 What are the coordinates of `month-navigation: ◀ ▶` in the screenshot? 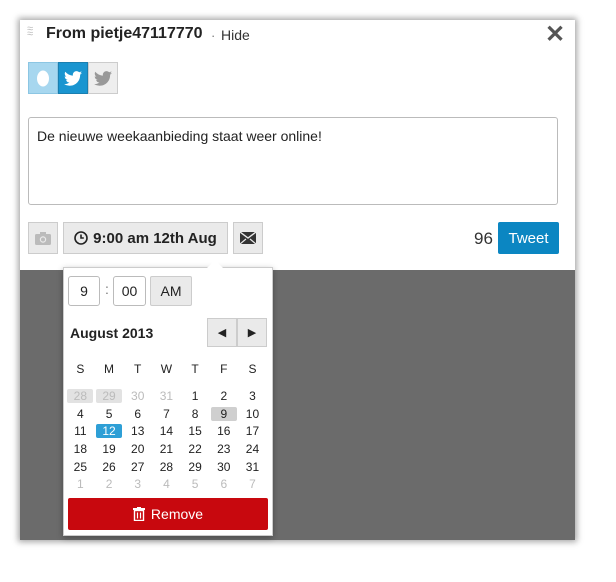 It's located at (237, 332).